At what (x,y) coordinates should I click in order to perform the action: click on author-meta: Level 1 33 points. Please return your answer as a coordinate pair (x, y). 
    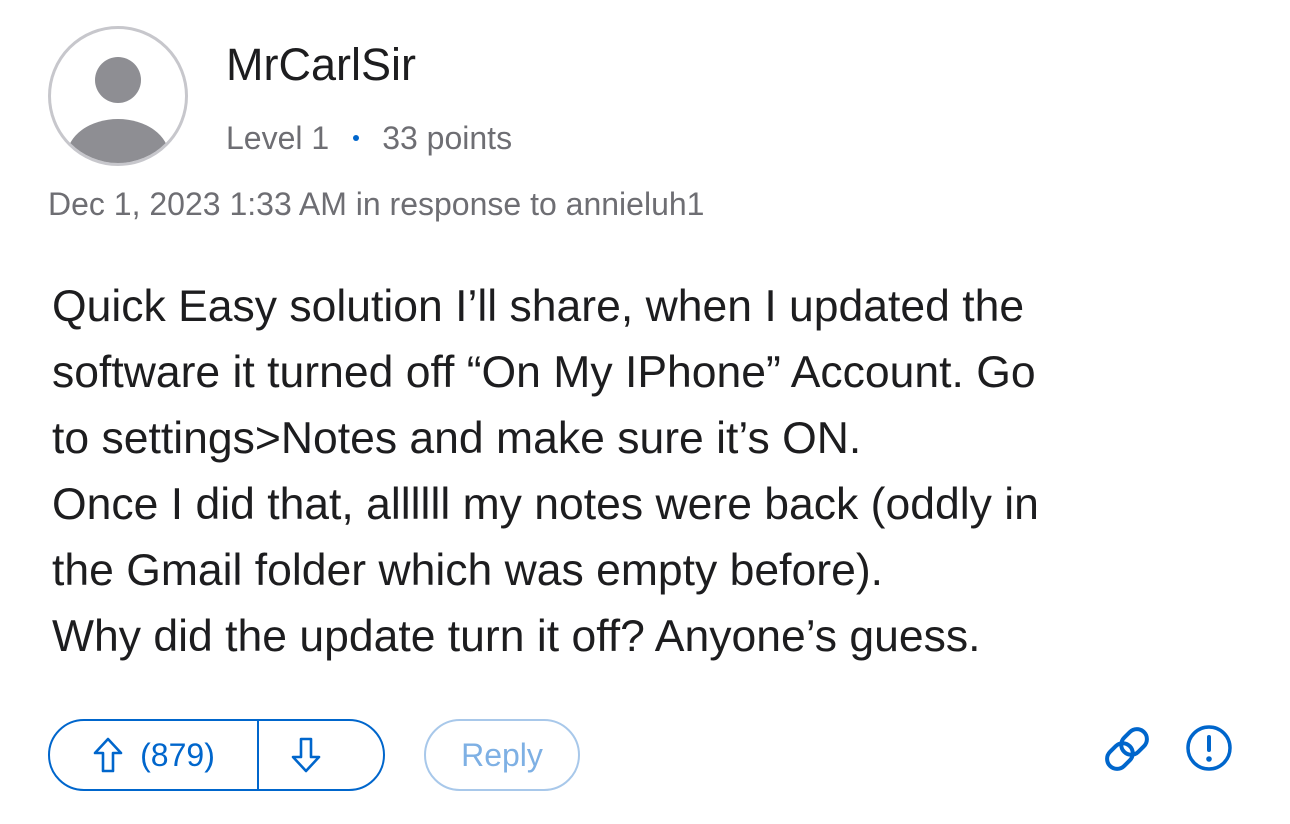
    Looking at the image, I should click on (369, 138).